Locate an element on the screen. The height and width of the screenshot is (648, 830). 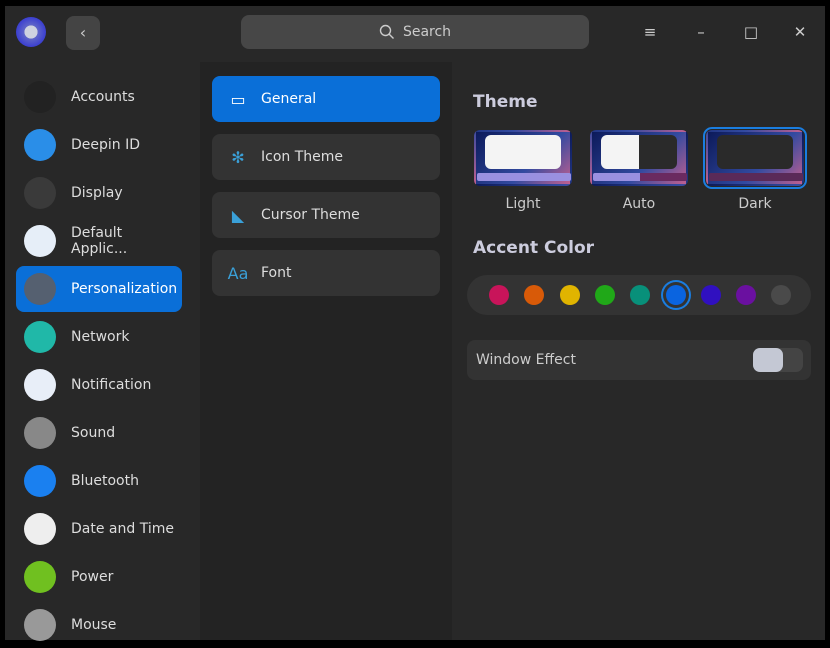
snowflake-icon: ✻ is located at coordinates (238, 157).